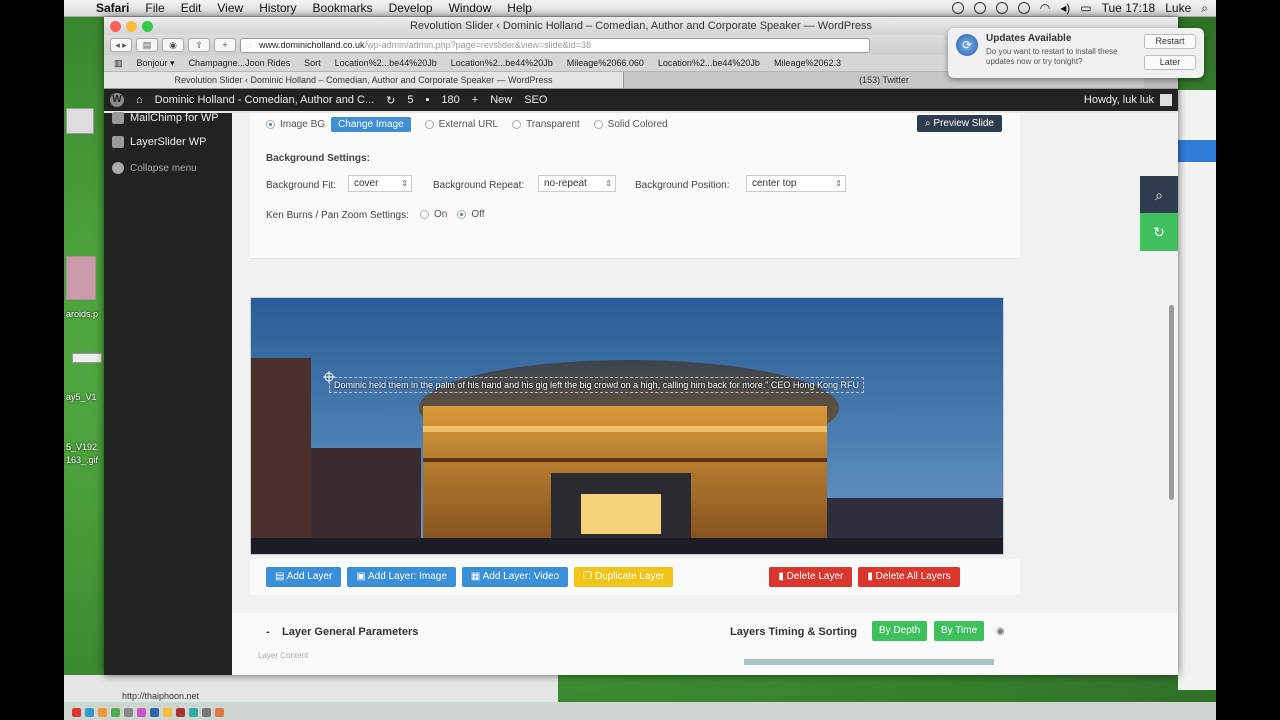 This screenshot has height=720, width=1280. I want to click on spotlight-icon: ⌕, so click(1204, 8).